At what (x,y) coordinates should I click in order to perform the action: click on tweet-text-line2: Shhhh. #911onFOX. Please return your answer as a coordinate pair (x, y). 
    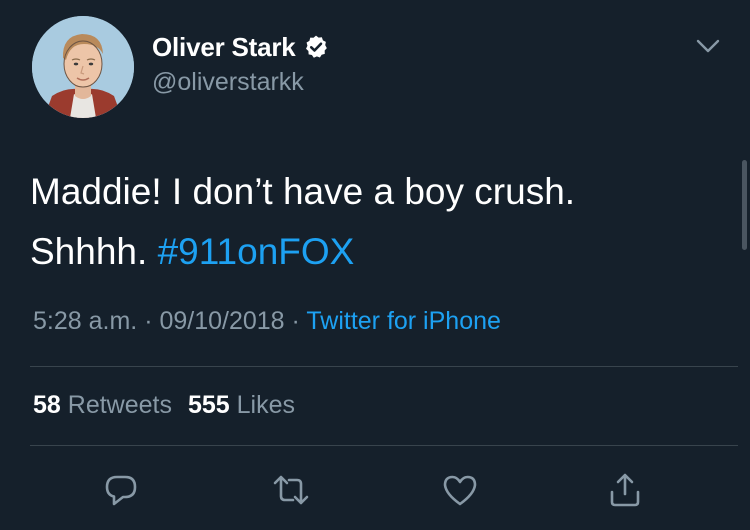
    Looking at the image, I should click on (375, 252).